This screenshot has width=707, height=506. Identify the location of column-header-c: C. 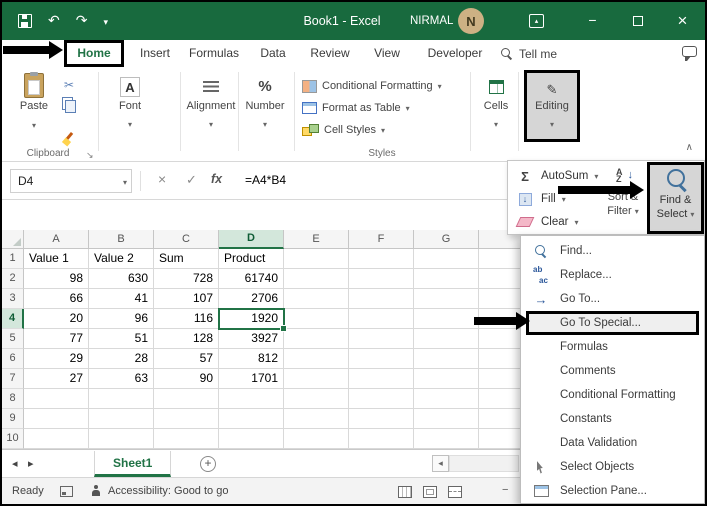
(186, 239).